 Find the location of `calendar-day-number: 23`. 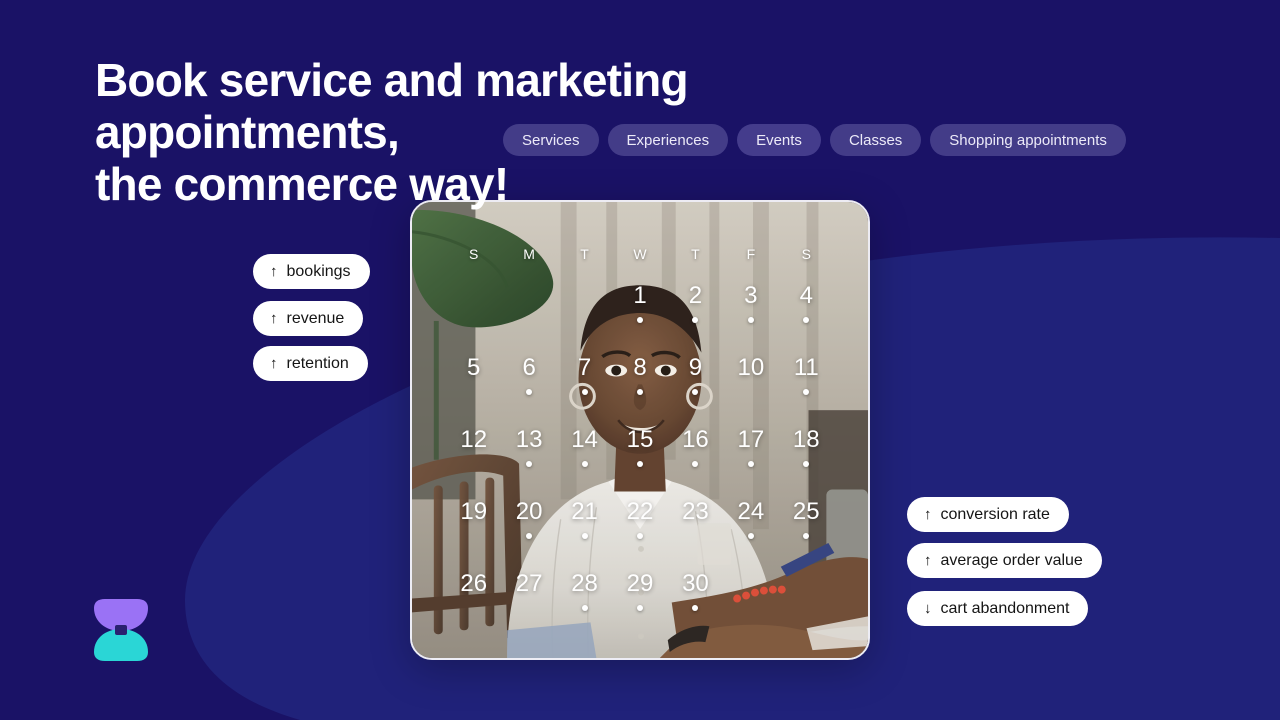

calendar-day-number: 23 is located at coordinates (695, 511).